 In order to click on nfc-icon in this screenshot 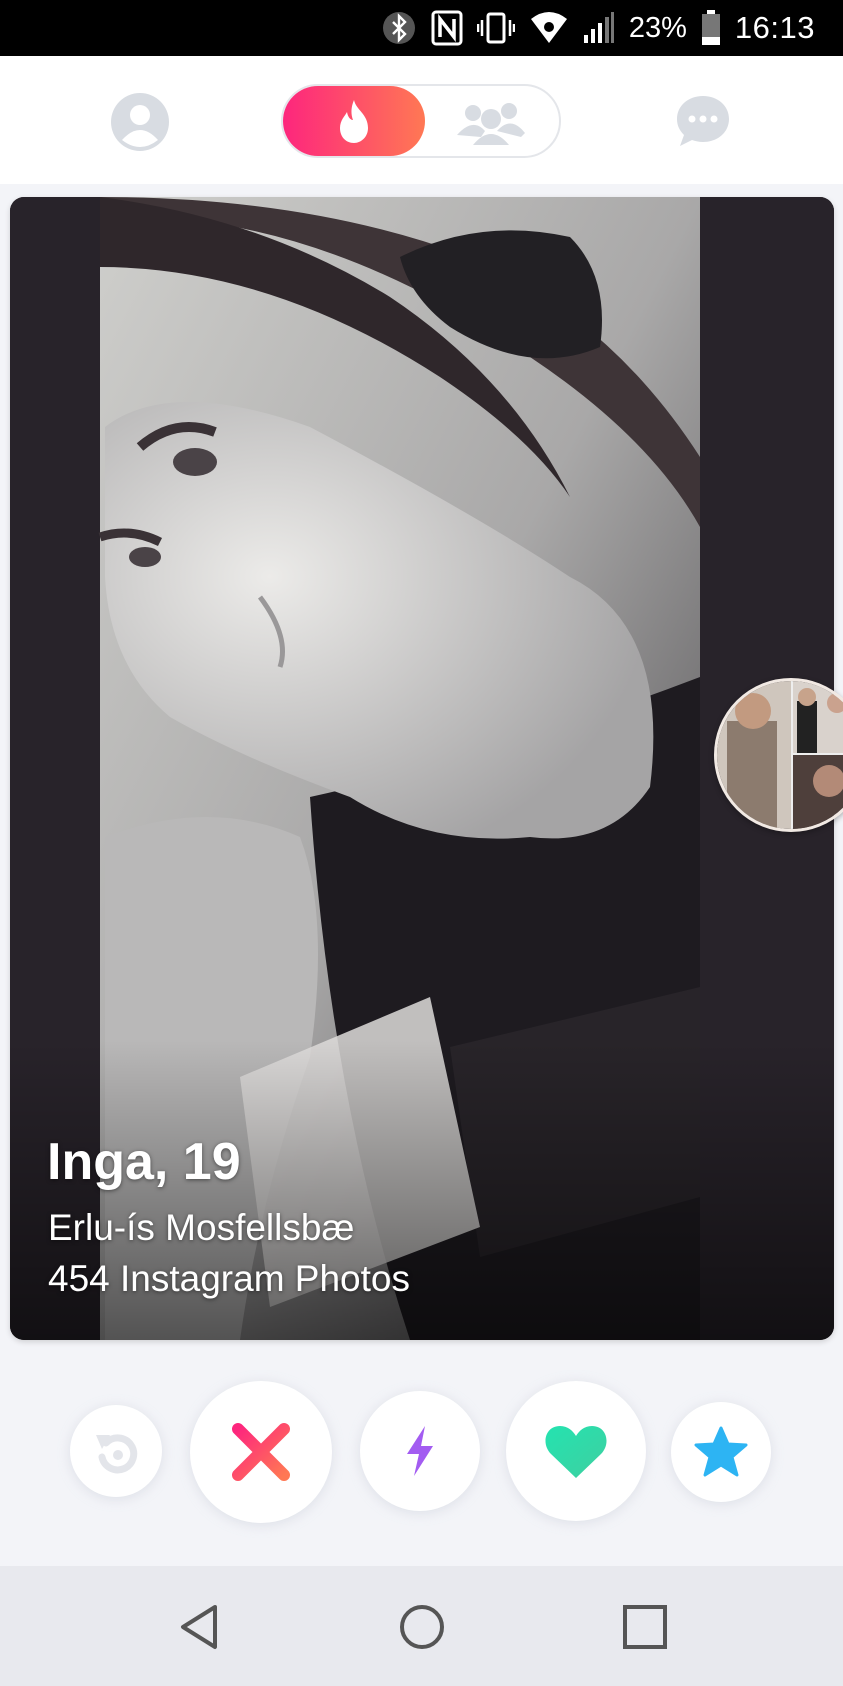, I will do `click(447, 28)`.